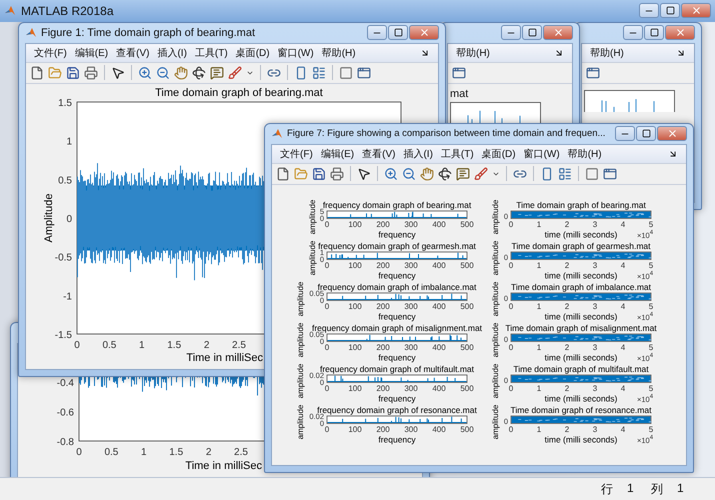 This screenshot has height=500, width=715. Describe the element at coordinates (581, 287) in the screenshot. I see `subplot-title: Time domain graph of imbalance.mat` at that location.